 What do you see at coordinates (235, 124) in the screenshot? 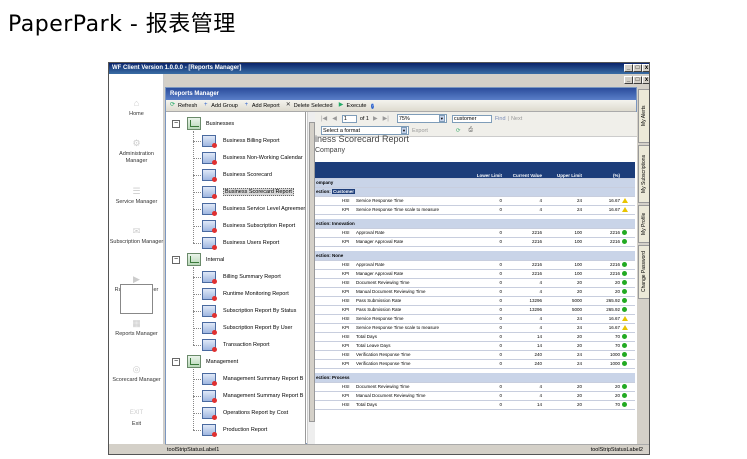
I see `tree-group: − Businesses` at bounding box center [235, 124].